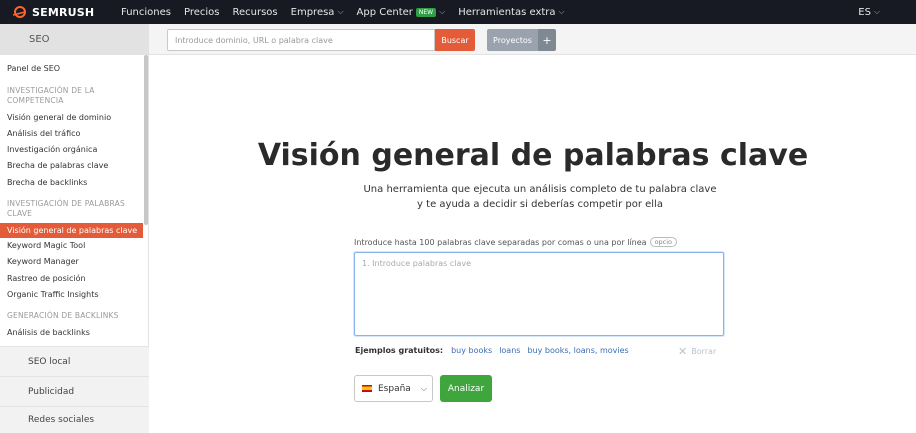 The width and height of the screenshot is (916, 433). I want to click on sidebar-item-position-tracking: Rastreo de posición, so click(46, 278).